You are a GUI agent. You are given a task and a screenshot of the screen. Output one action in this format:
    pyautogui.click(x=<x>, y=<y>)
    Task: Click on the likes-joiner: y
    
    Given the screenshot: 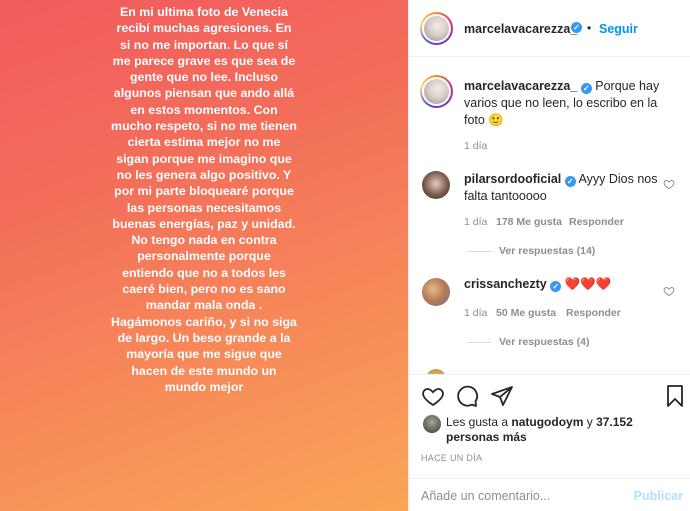 What is the action you would take?
    pyautogui.click(x=589, y=422)
    